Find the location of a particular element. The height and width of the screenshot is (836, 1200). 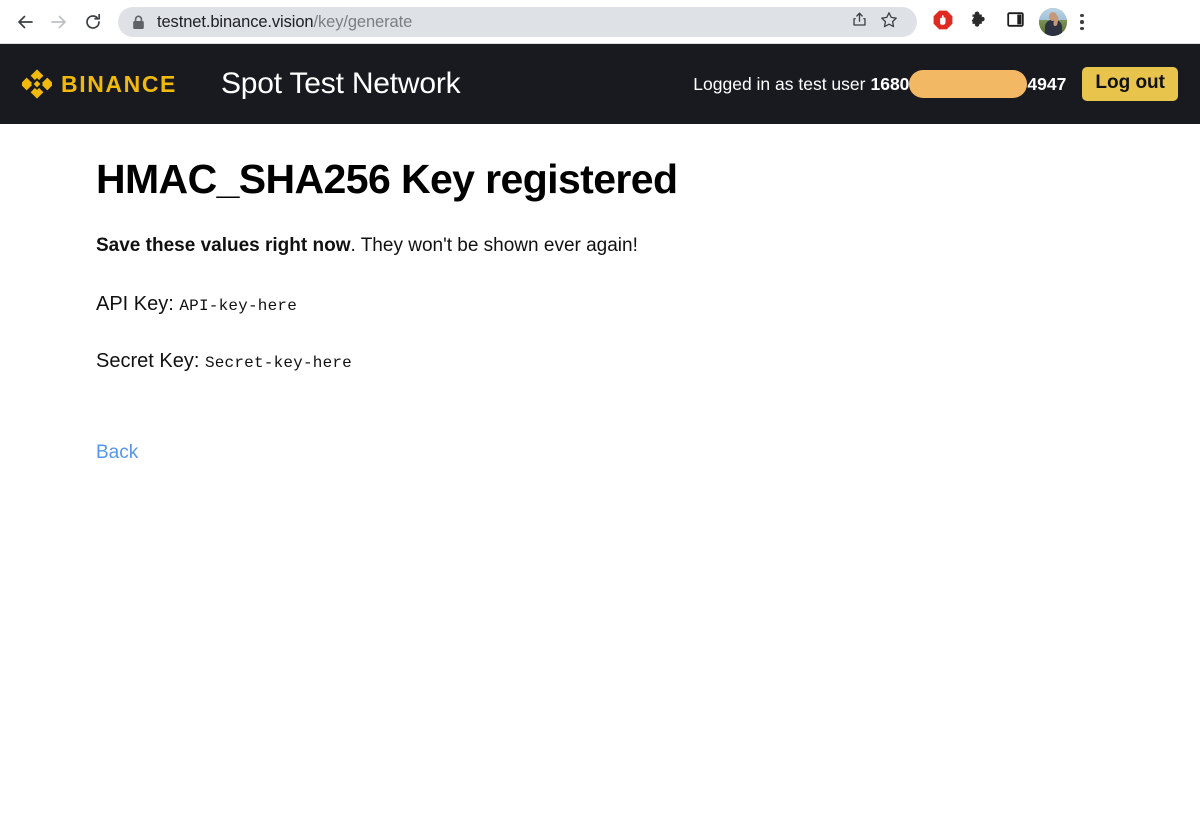

share-button is located at coordinates (859, 22).